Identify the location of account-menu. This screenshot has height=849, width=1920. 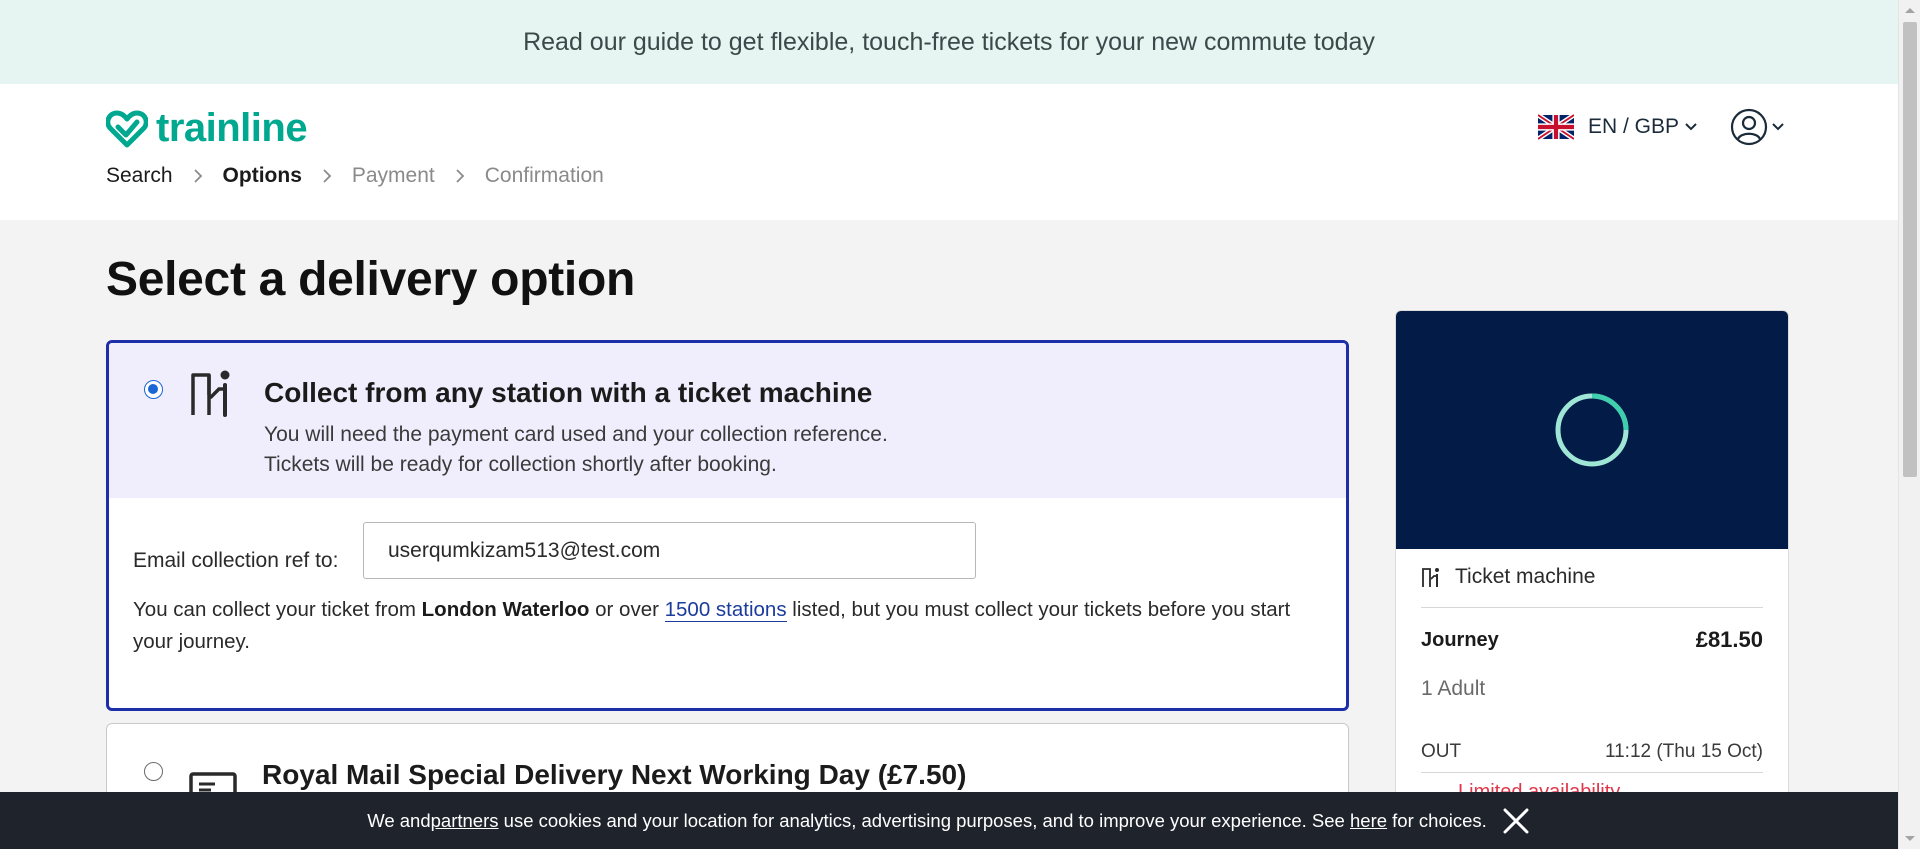
(1757, 127).